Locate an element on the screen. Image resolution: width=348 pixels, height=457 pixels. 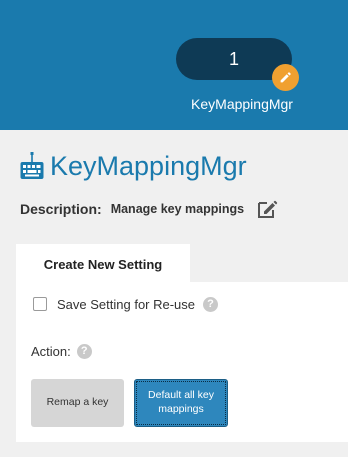
description-text: Manage key mappings is located at coordinates (177, 209).